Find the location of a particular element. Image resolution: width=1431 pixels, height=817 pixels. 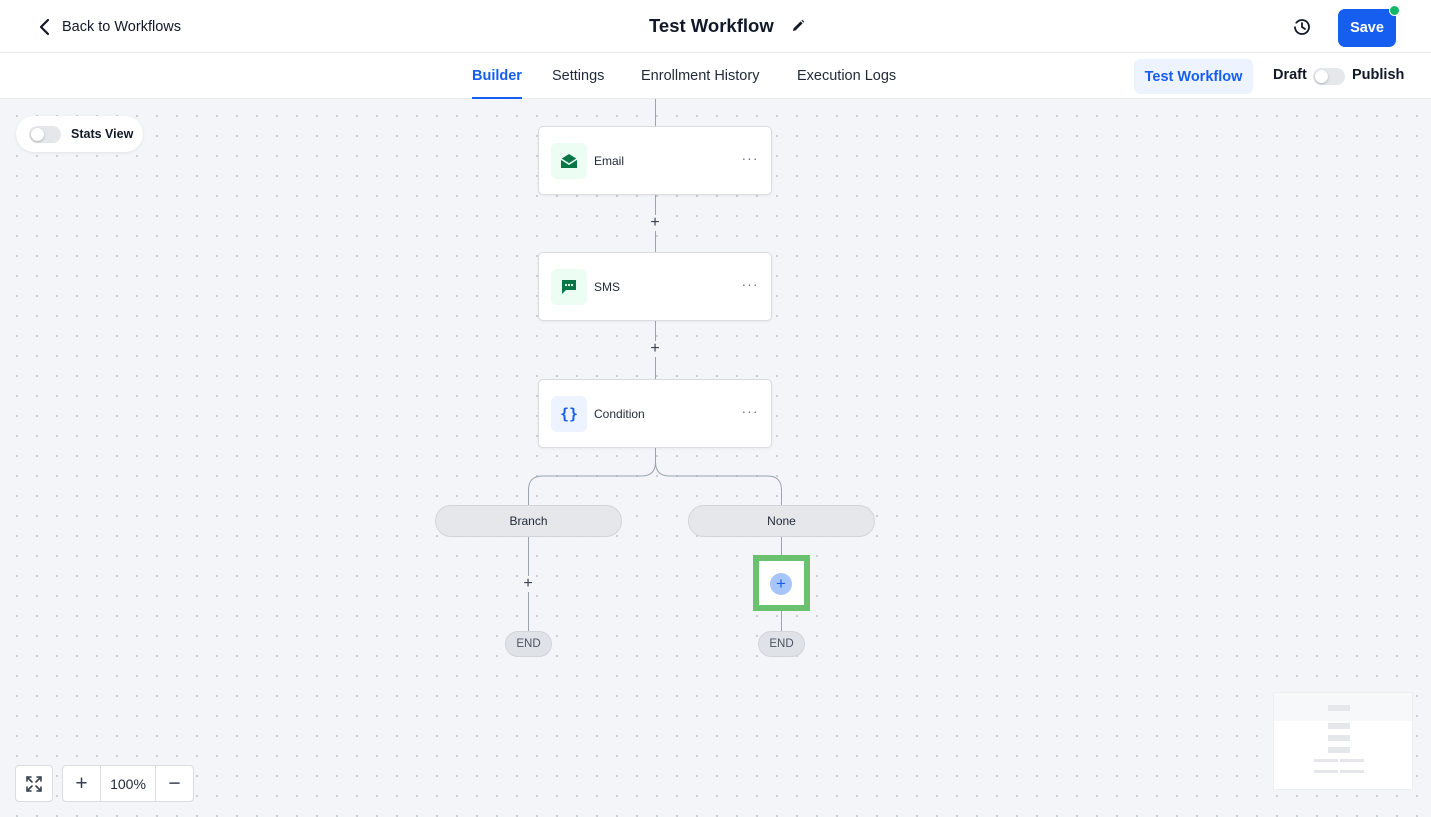

stats-view-control: Stats View is located at coordinates (79, 134).